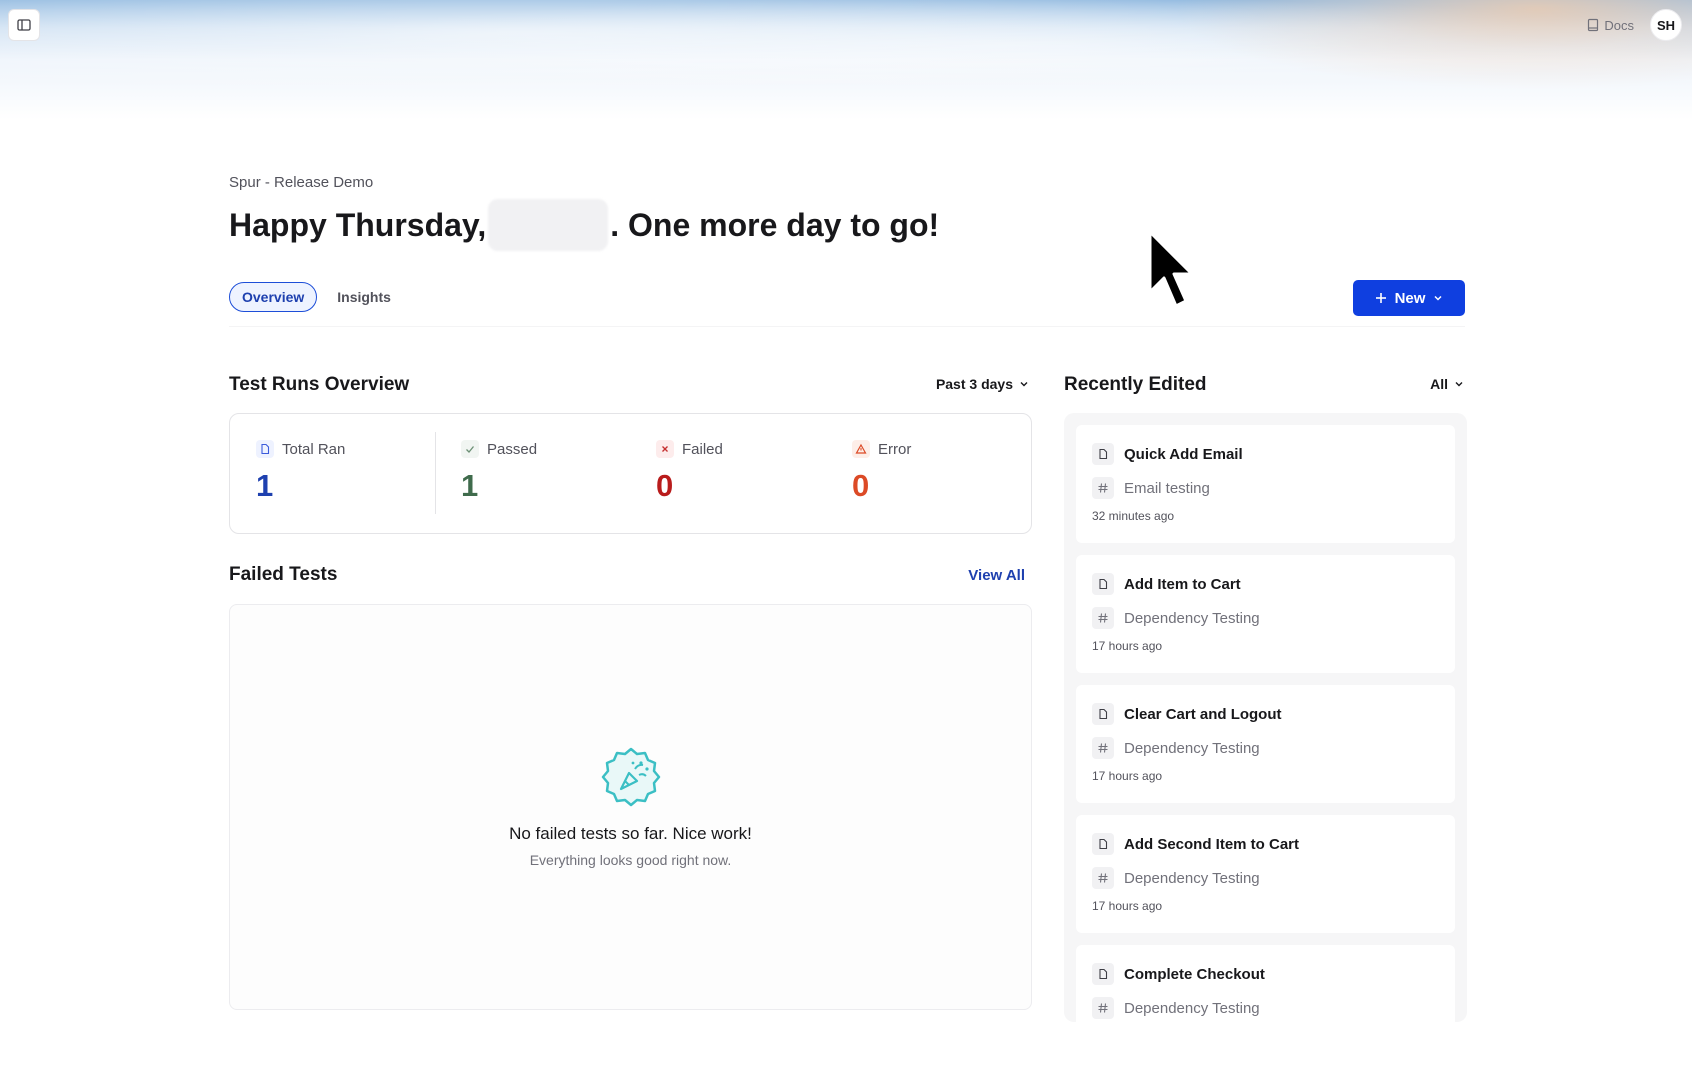 The width and height of the screenshot is (1692, 1080). Describe the element at coordinates (861, 449) in the screenshot. I see `warning-icon` at that location.